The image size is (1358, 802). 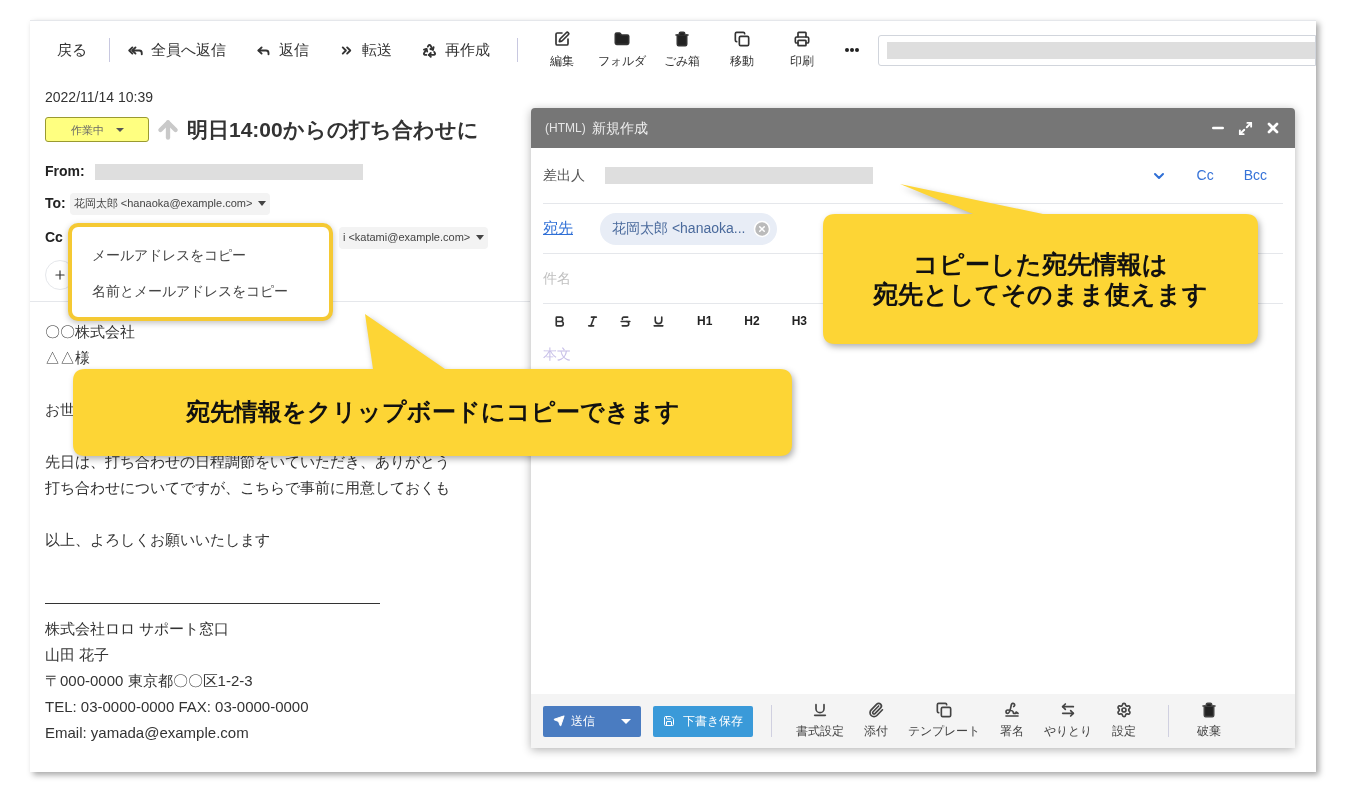 I want to click on field-label: 差出人, so click(x=564, y=175).